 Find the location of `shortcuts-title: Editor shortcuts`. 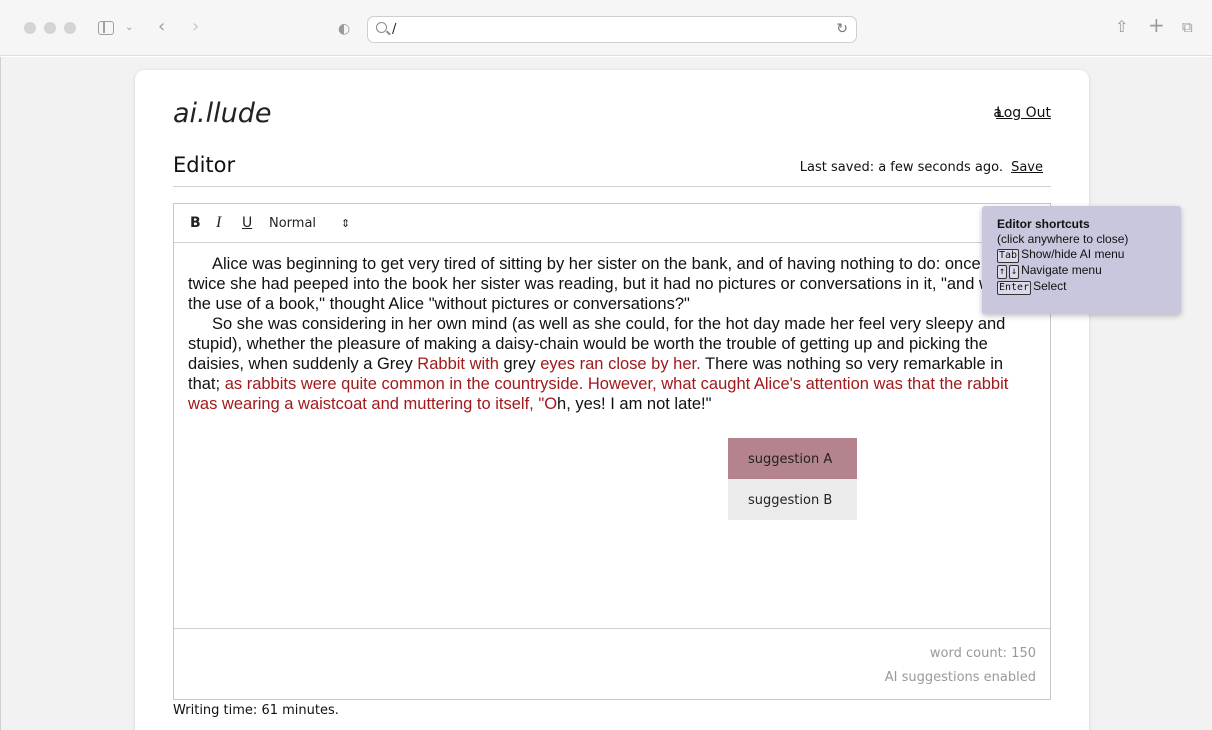

shortcuts-title: Editor shortcuts is located at coordinates (1043, 224).